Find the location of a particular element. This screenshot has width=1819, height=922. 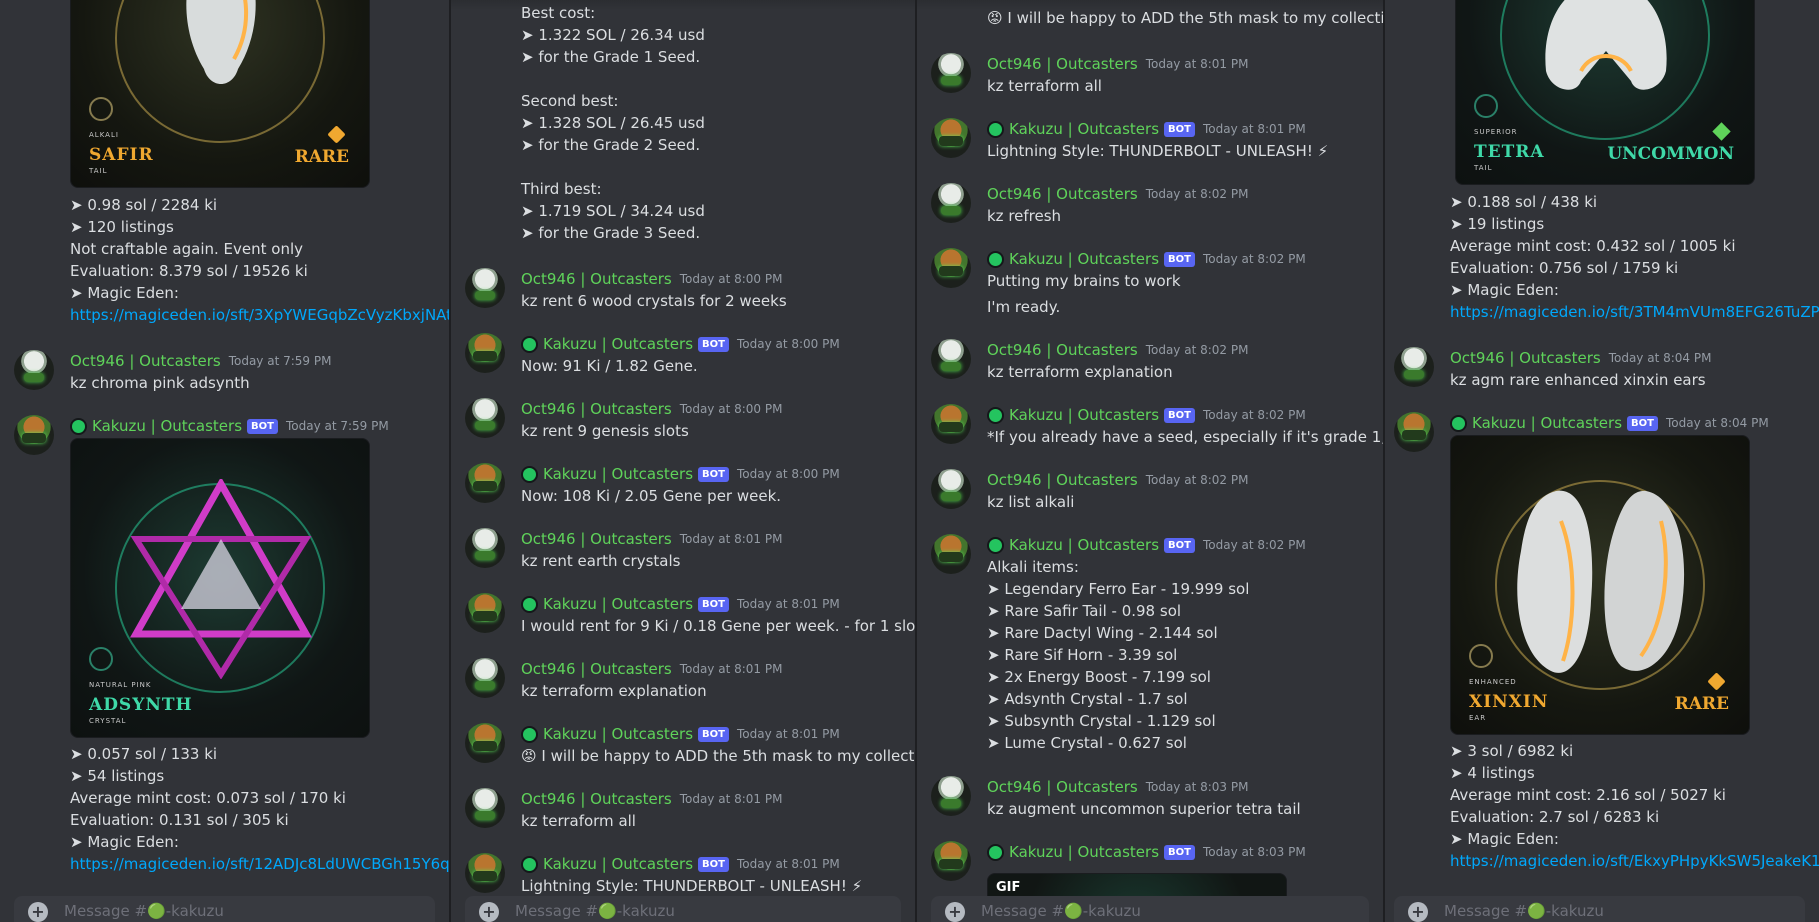

tetra-tail-image is located at coordinates (1606, 45).